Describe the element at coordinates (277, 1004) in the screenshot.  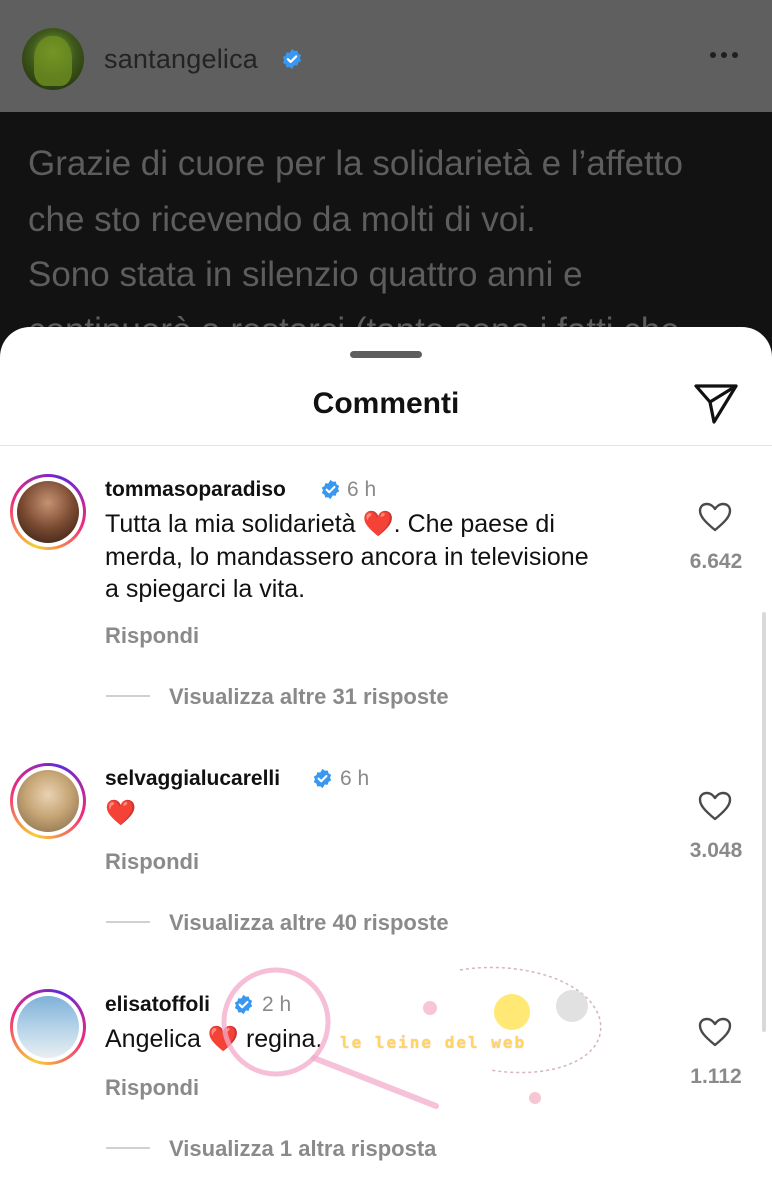
I see `comment-timestamp: 2 h` at that location.